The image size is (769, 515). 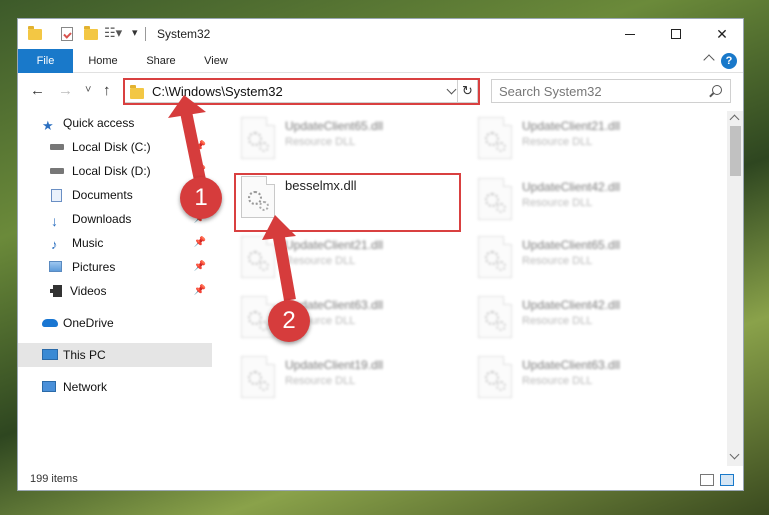 I want to click on arrow-2-head, so click(x=279, y=227).